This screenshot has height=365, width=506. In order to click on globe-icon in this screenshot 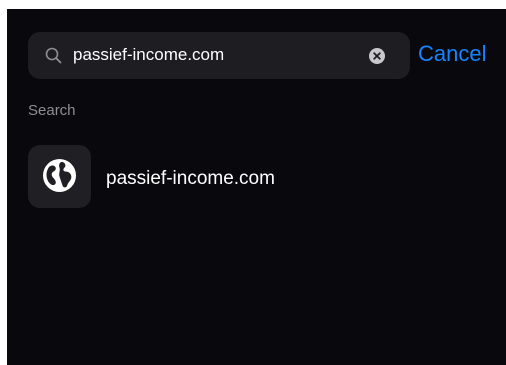, I will do `click(59, 175)`.